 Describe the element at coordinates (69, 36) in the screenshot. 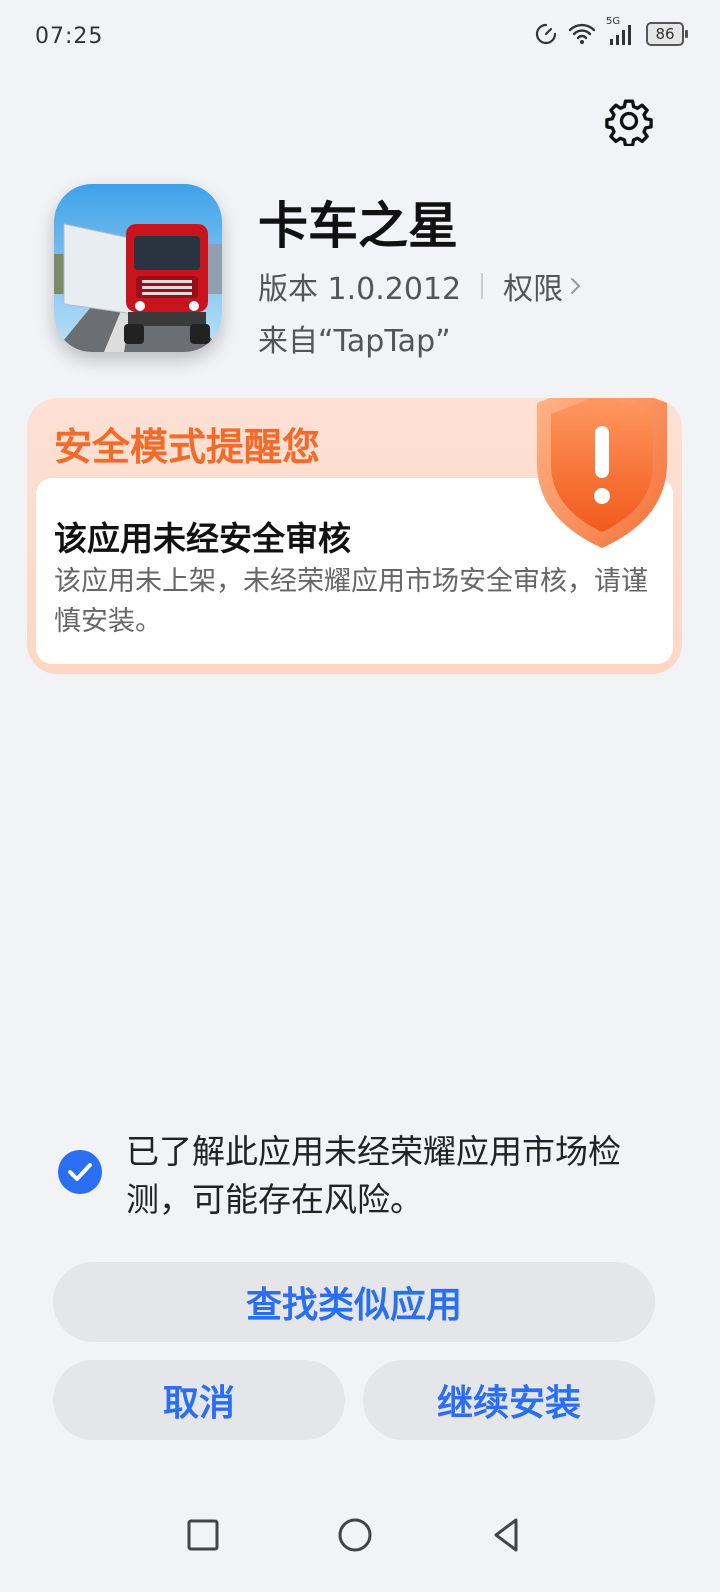

I see `status-time: 07:25` at that location.